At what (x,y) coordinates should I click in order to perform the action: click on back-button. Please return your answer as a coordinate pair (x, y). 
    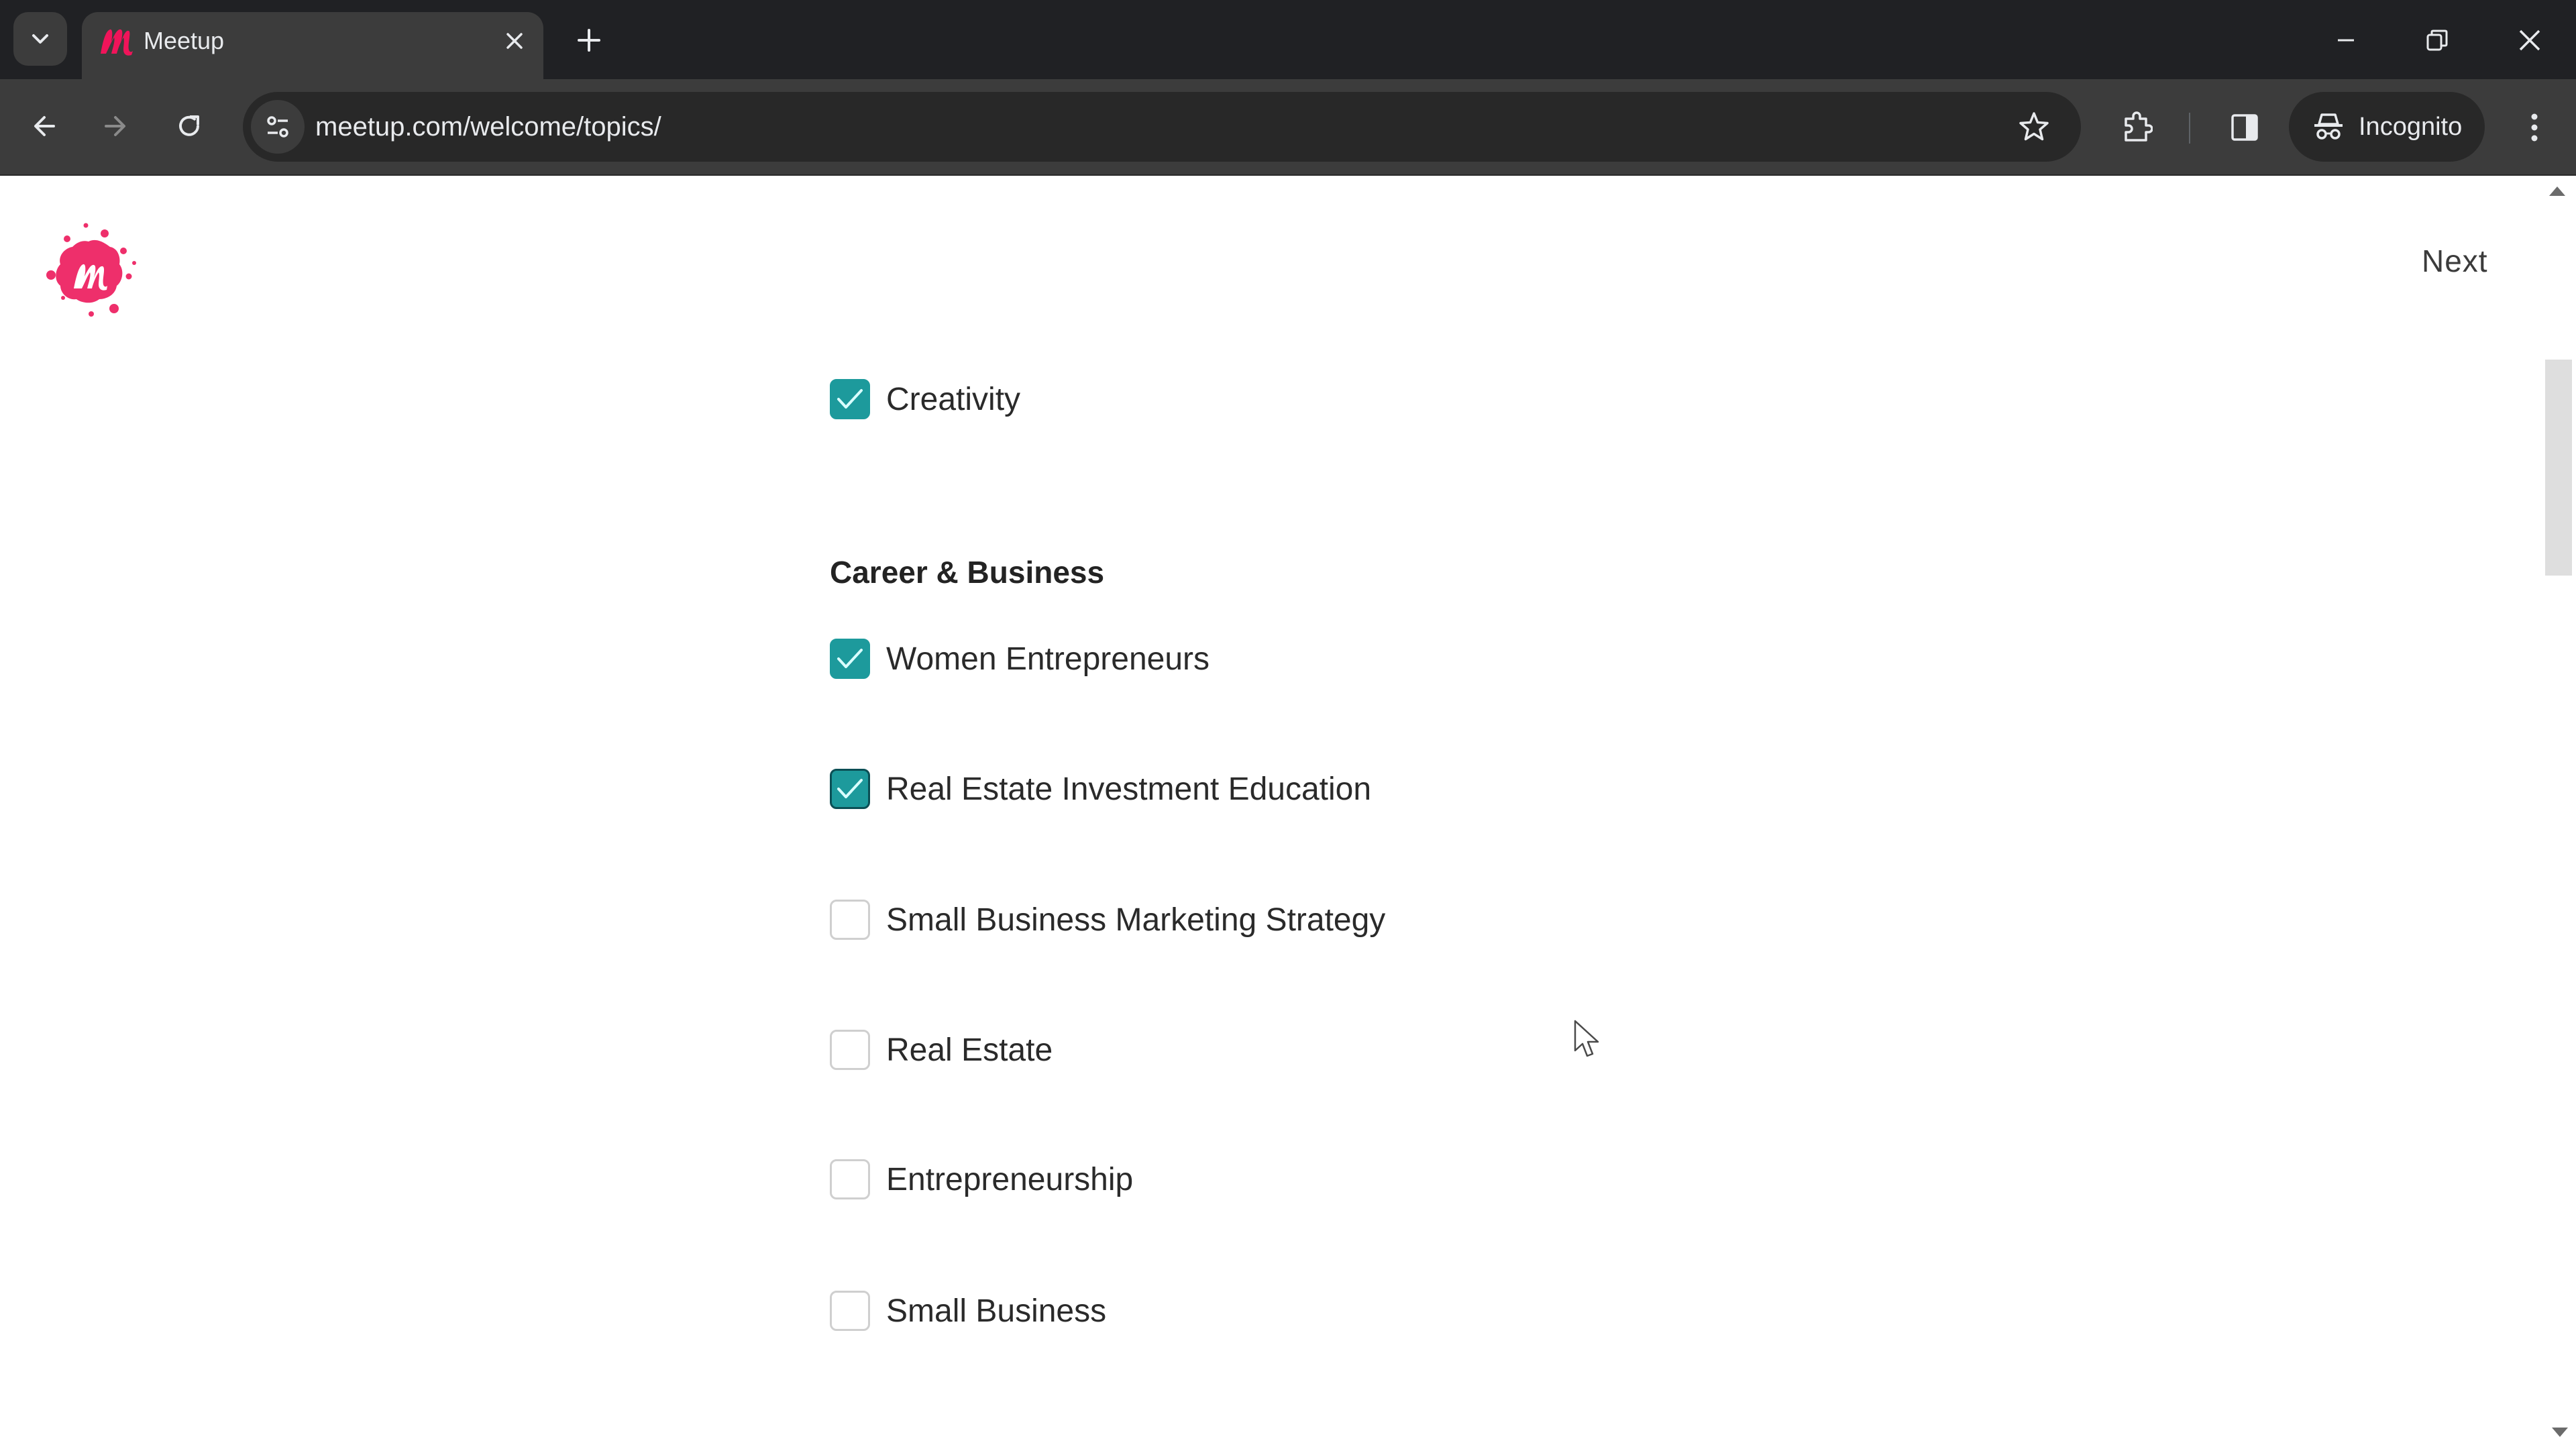
    Looking at the image, I should click on (44, 126).